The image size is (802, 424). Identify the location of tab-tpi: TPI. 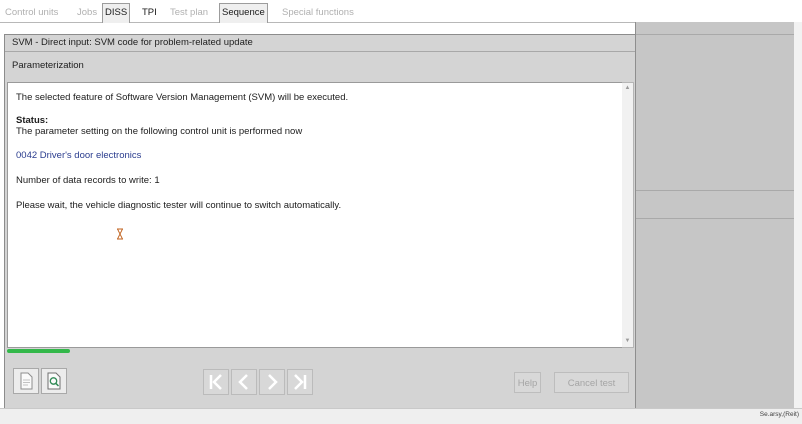
(149, 12).